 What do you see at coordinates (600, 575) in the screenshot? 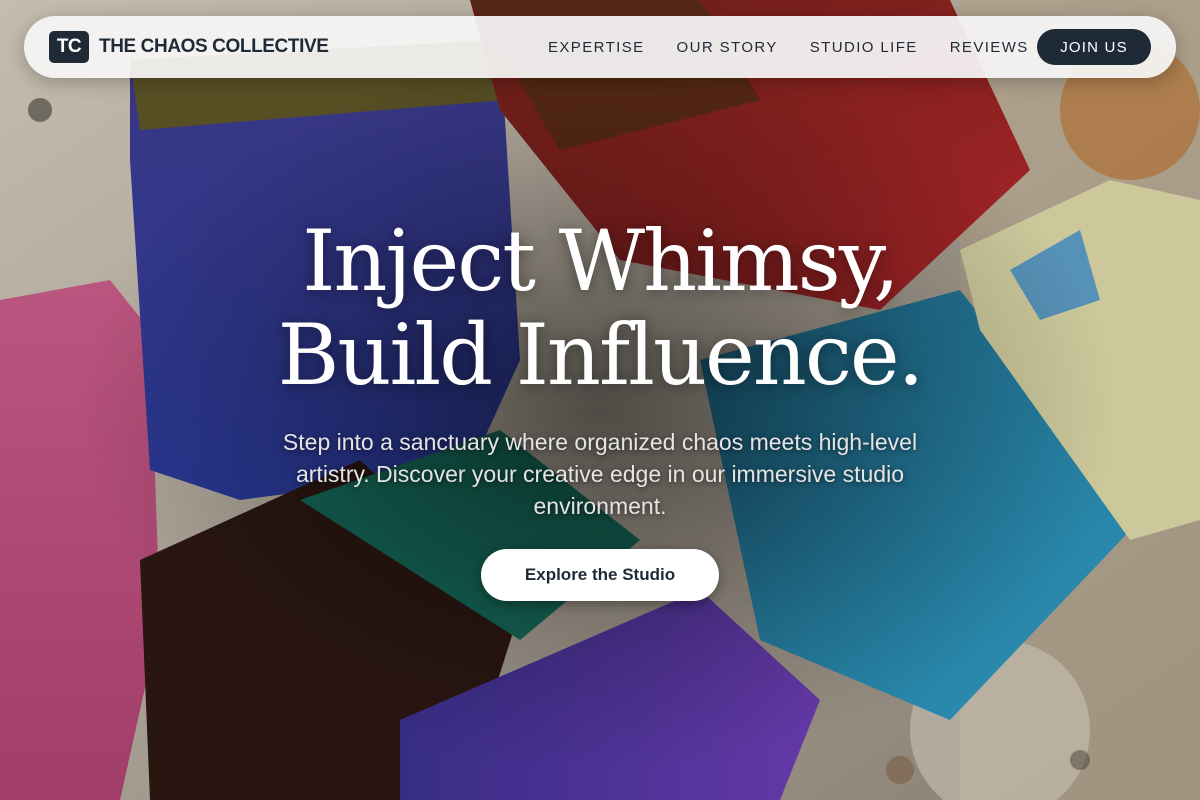
I see `explore-studio-button: Explore the Studio` at bounding box center [600, 575].